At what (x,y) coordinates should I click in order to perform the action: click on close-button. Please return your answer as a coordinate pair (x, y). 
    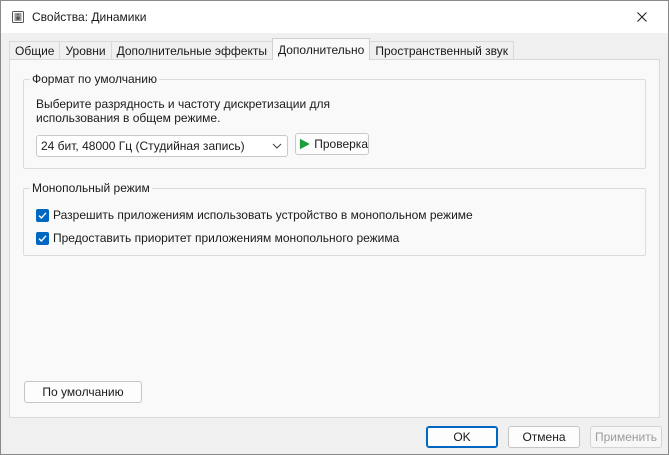
    Looking at the image, I should click on (642, 17).